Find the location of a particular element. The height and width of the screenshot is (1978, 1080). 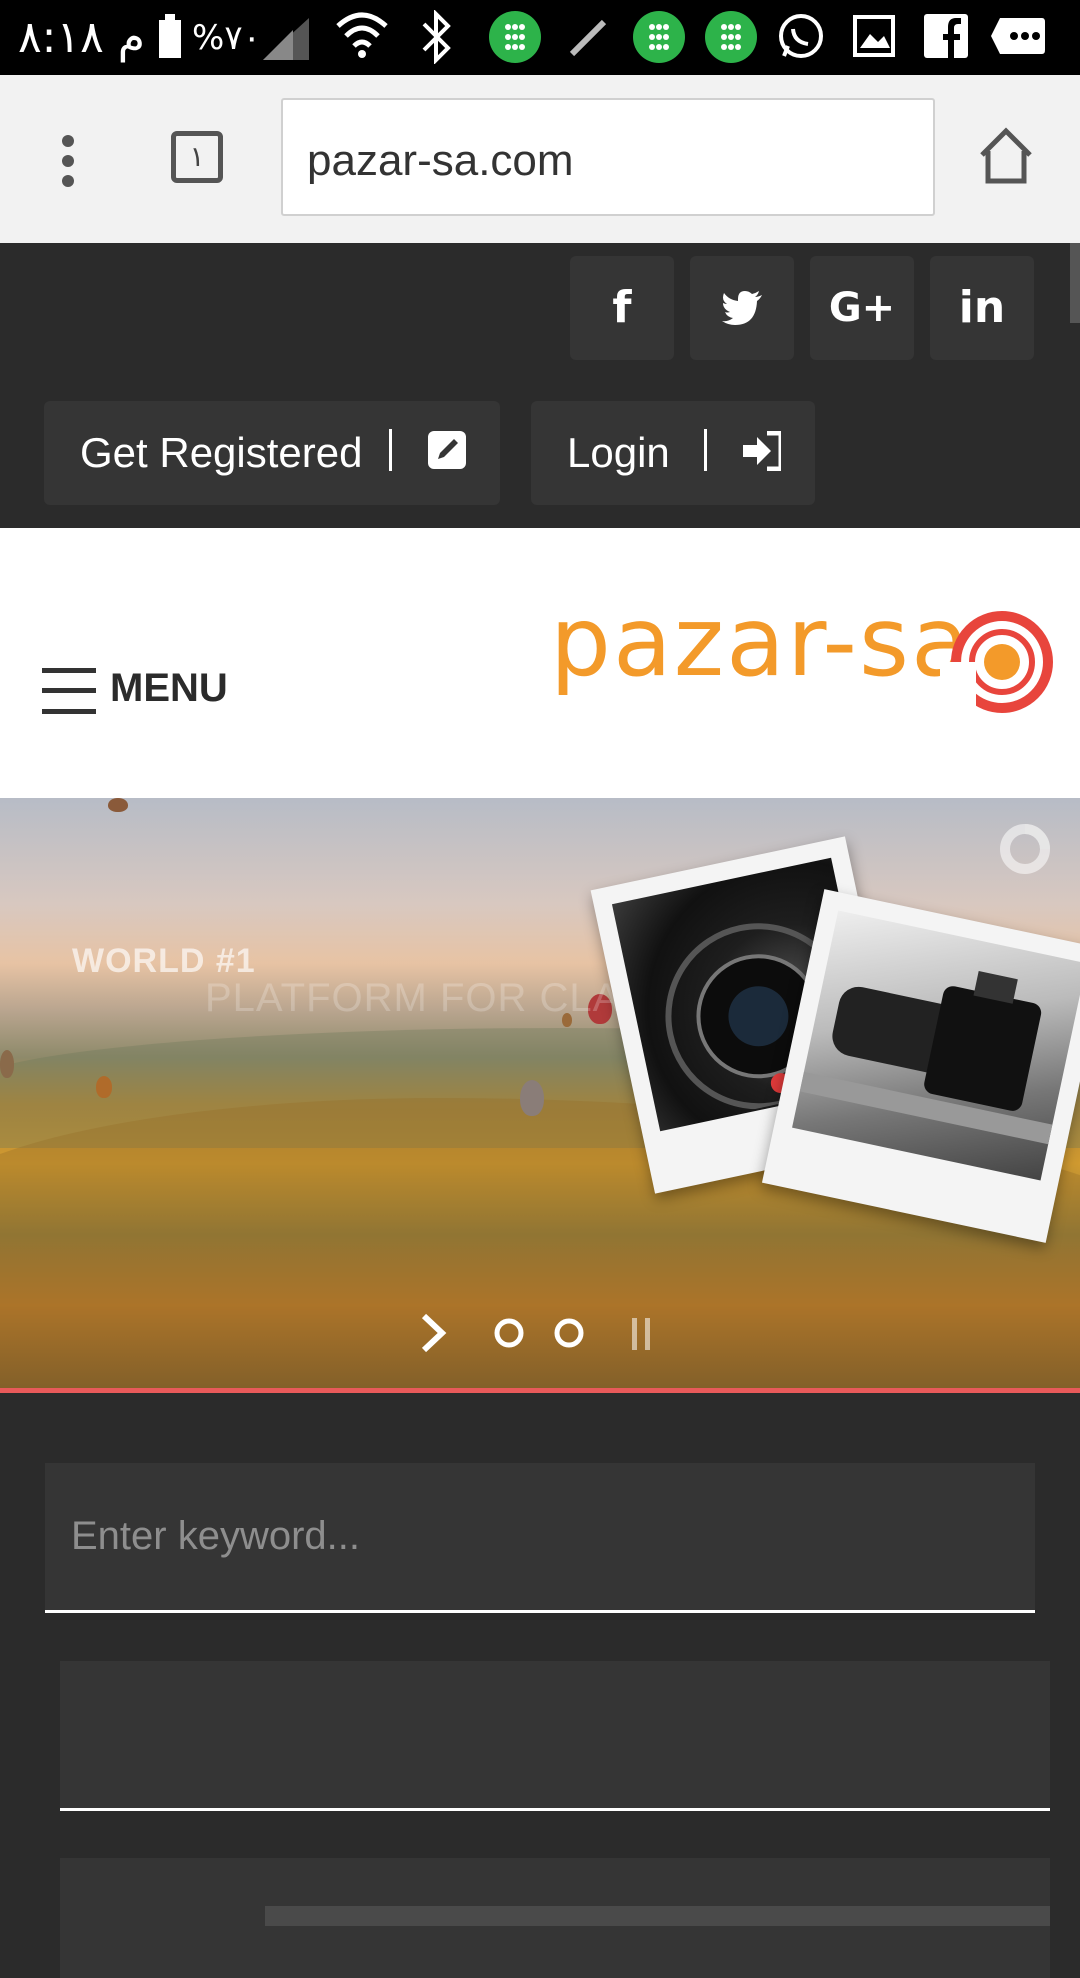

status-bar: م ٨:١٨ %٧٠ is located at coordinates (540, 37).